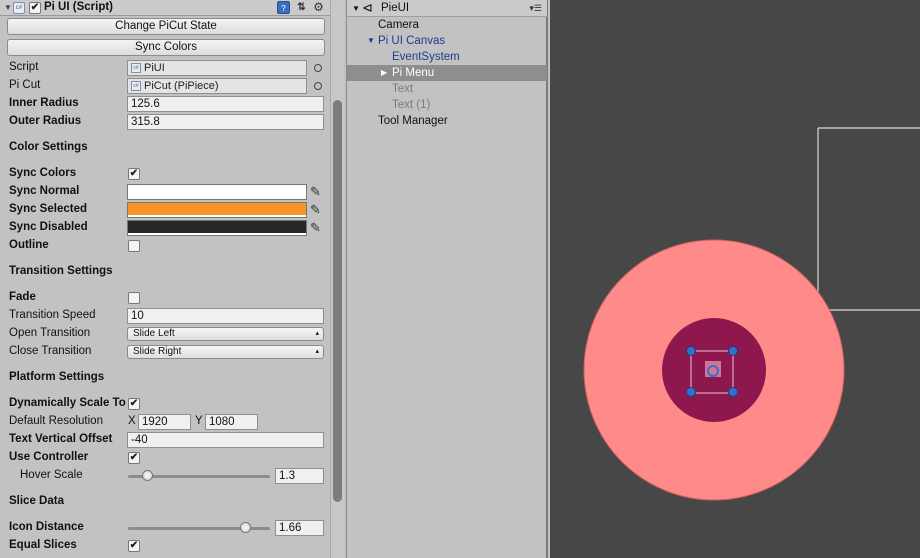 Image resolution: width=920 pixels, height=558 pixels. I want to click on anchor-handle-top-right, so click(733, 351).